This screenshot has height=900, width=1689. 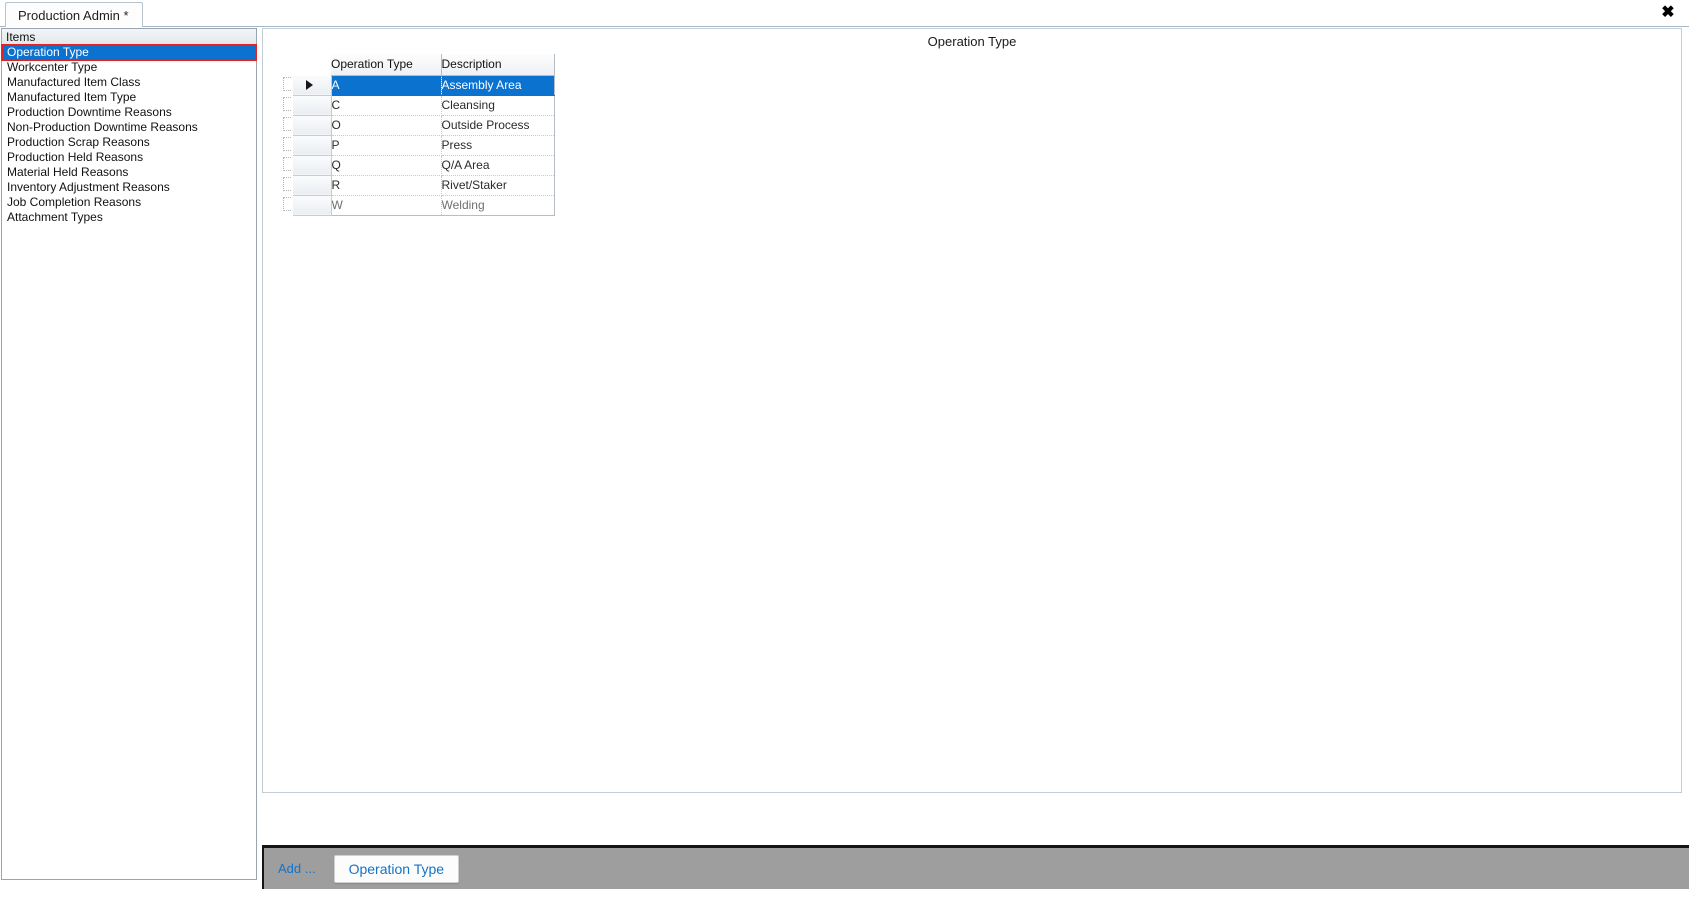 What do you see at coordinates (498, 85) in the screenshot?
I see `cell-description: Assembly Area` at bounding box center [498, 85].